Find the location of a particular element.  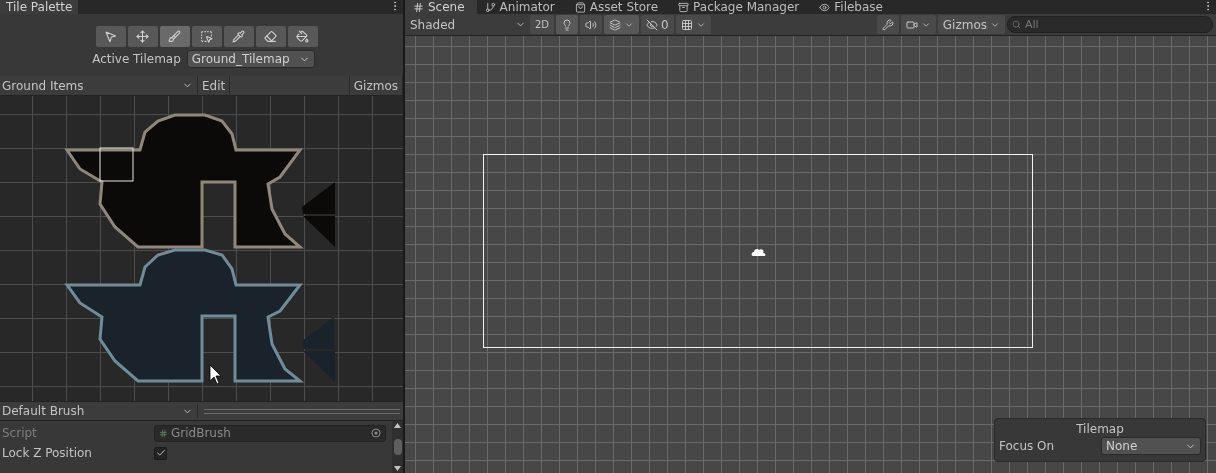

fill-tool-button is located at coordinates (302, 36).